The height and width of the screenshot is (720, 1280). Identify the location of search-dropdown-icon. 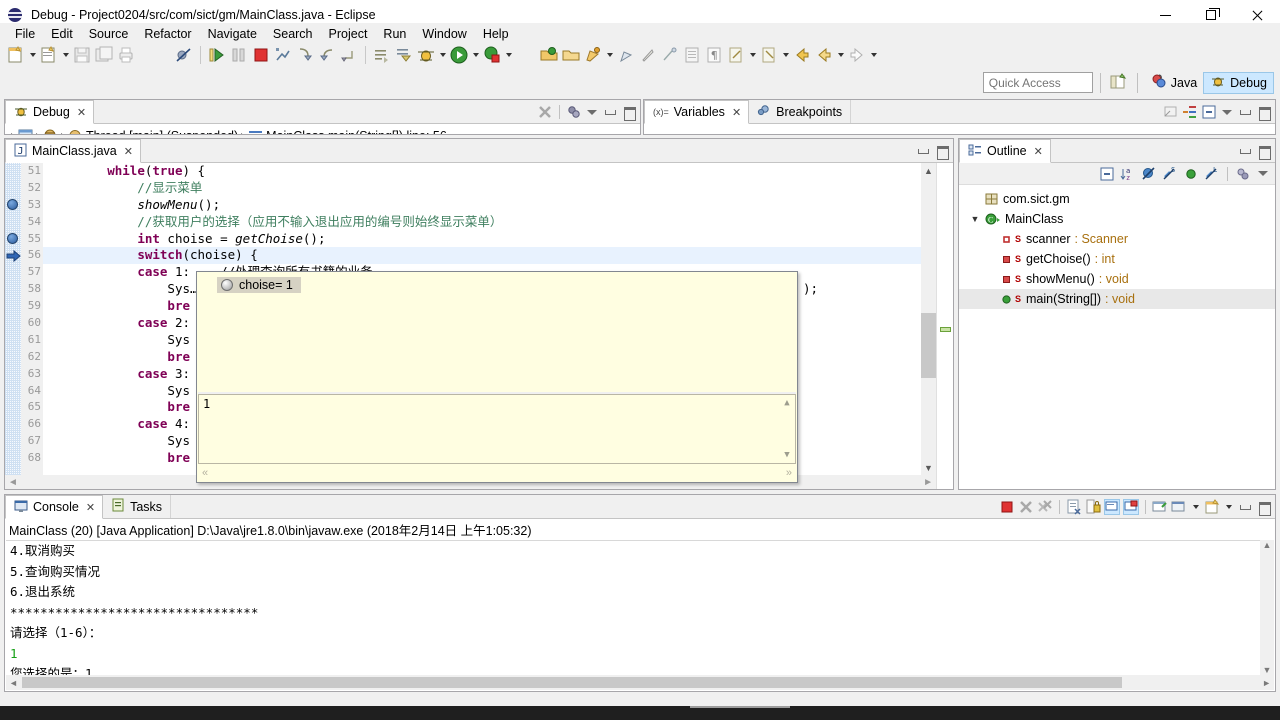
(609, 55).